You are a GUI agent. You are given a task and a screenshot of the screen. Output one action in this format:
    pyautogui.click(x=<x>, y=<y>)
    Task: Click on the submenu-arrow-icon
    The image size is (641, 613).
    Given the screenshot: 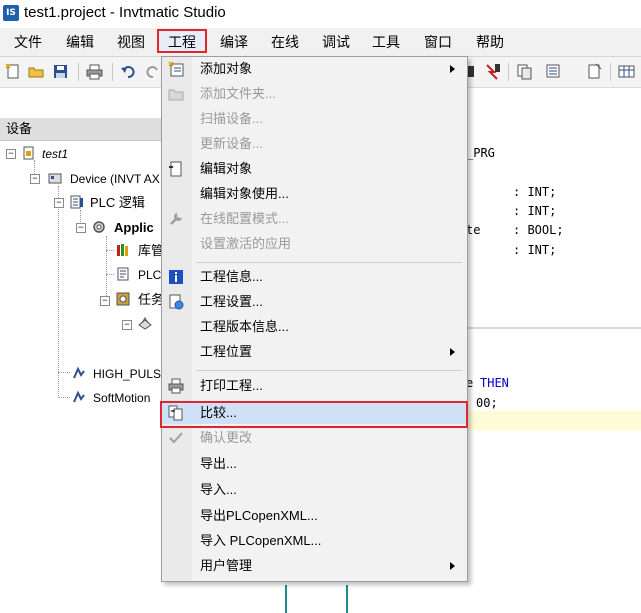 What is the action you would take?
    pyautogui.click(x=452, y=352)
    